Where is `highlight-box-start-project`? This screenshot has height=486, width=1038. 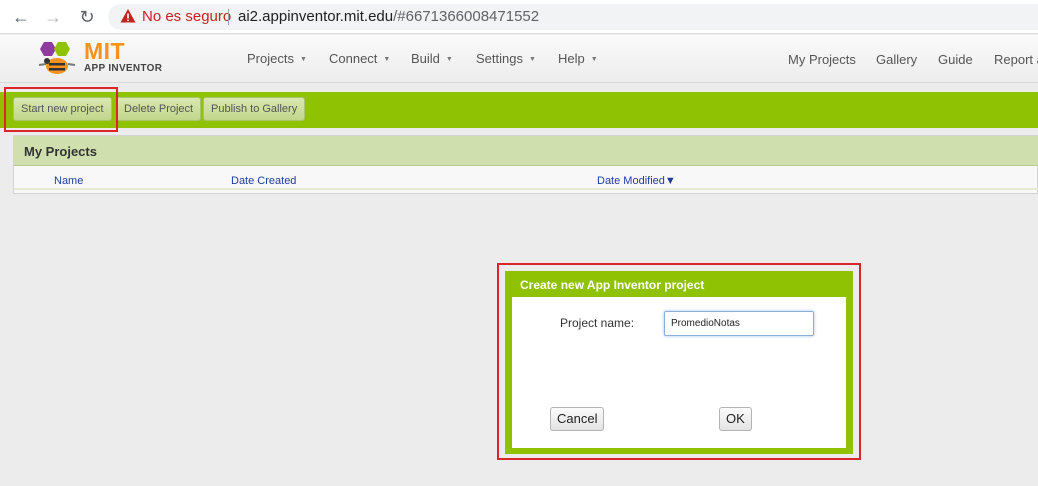
highlight-box-start-project is located at coordinates (61, 109).